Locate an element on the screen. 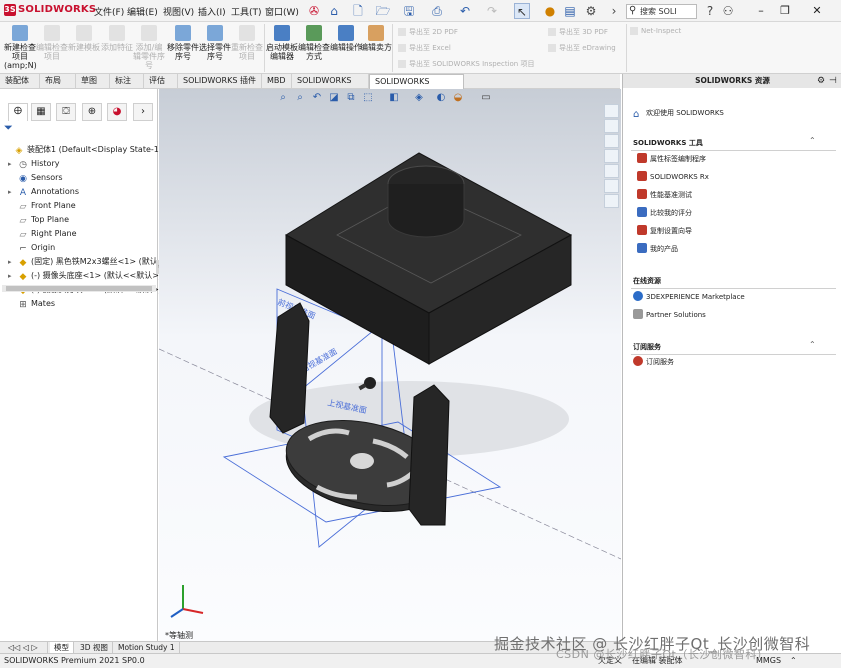  section-title-online: 在线资源 is located at coordinates (647, 281).